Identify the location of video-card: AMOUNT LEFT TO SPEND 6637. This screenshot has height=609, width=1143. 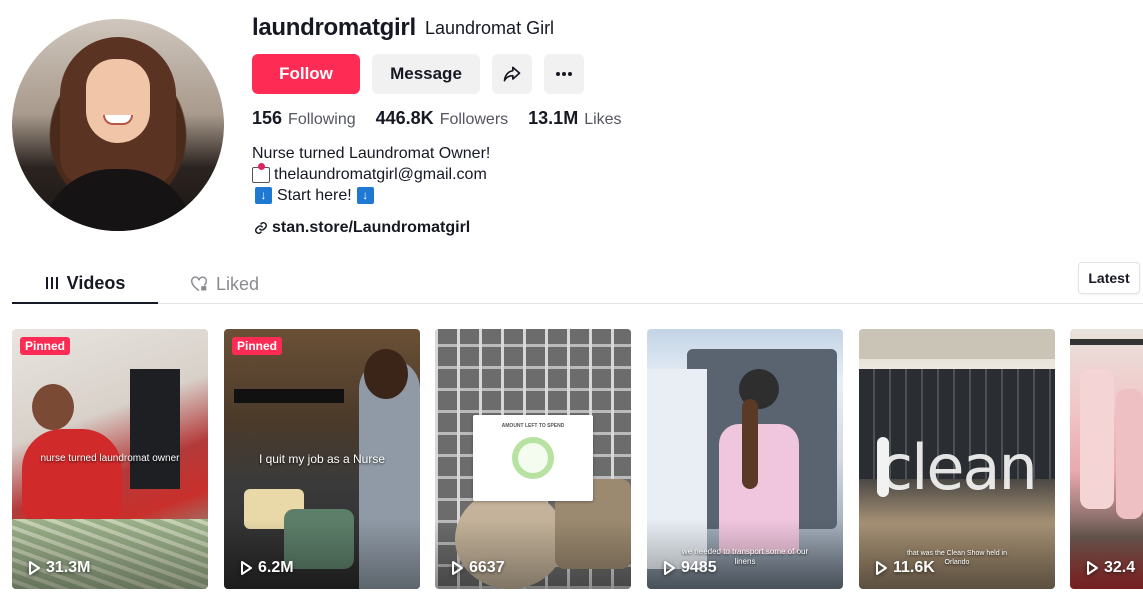
(533, 459).